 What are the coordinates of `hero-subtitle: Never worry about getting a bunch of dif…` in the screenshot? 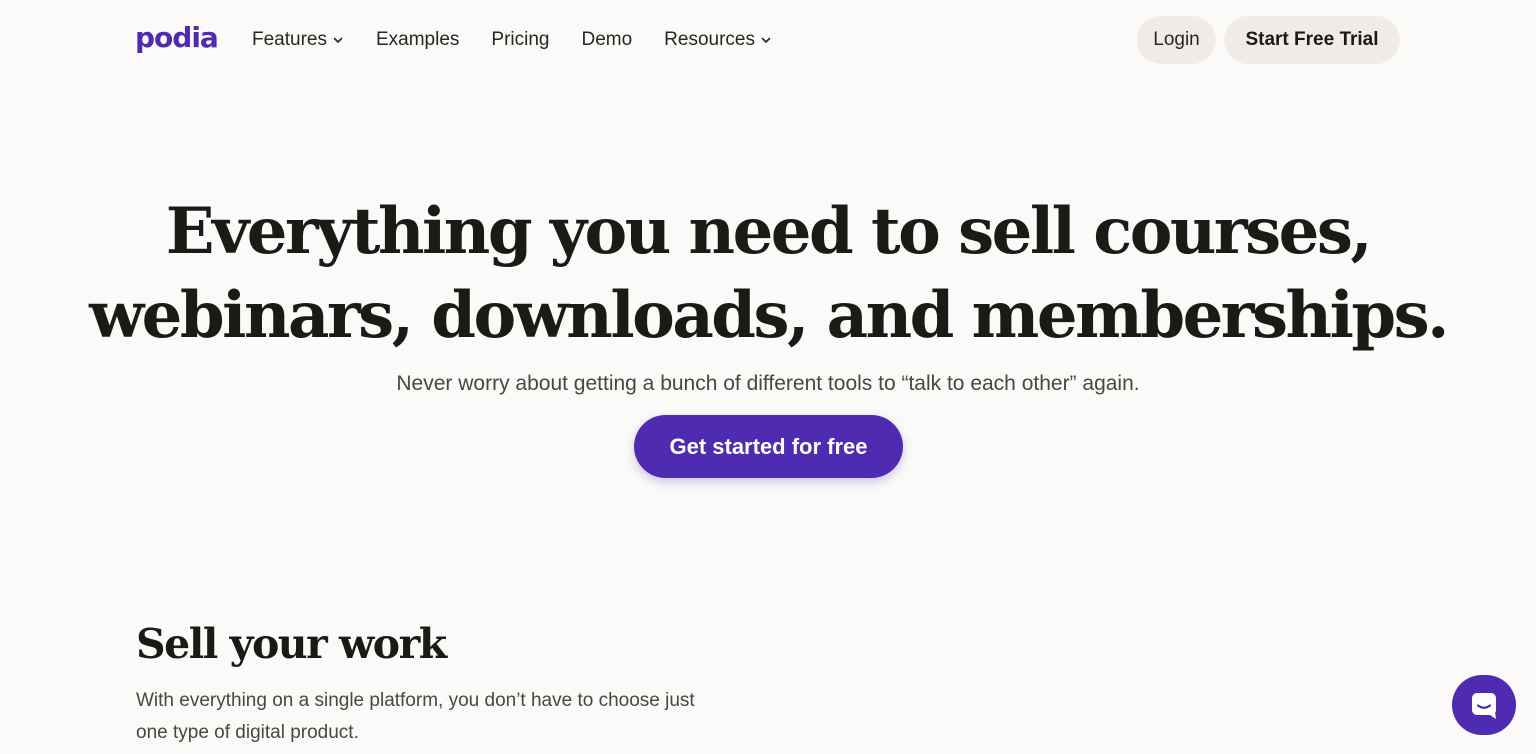 It's located at (768, 383).